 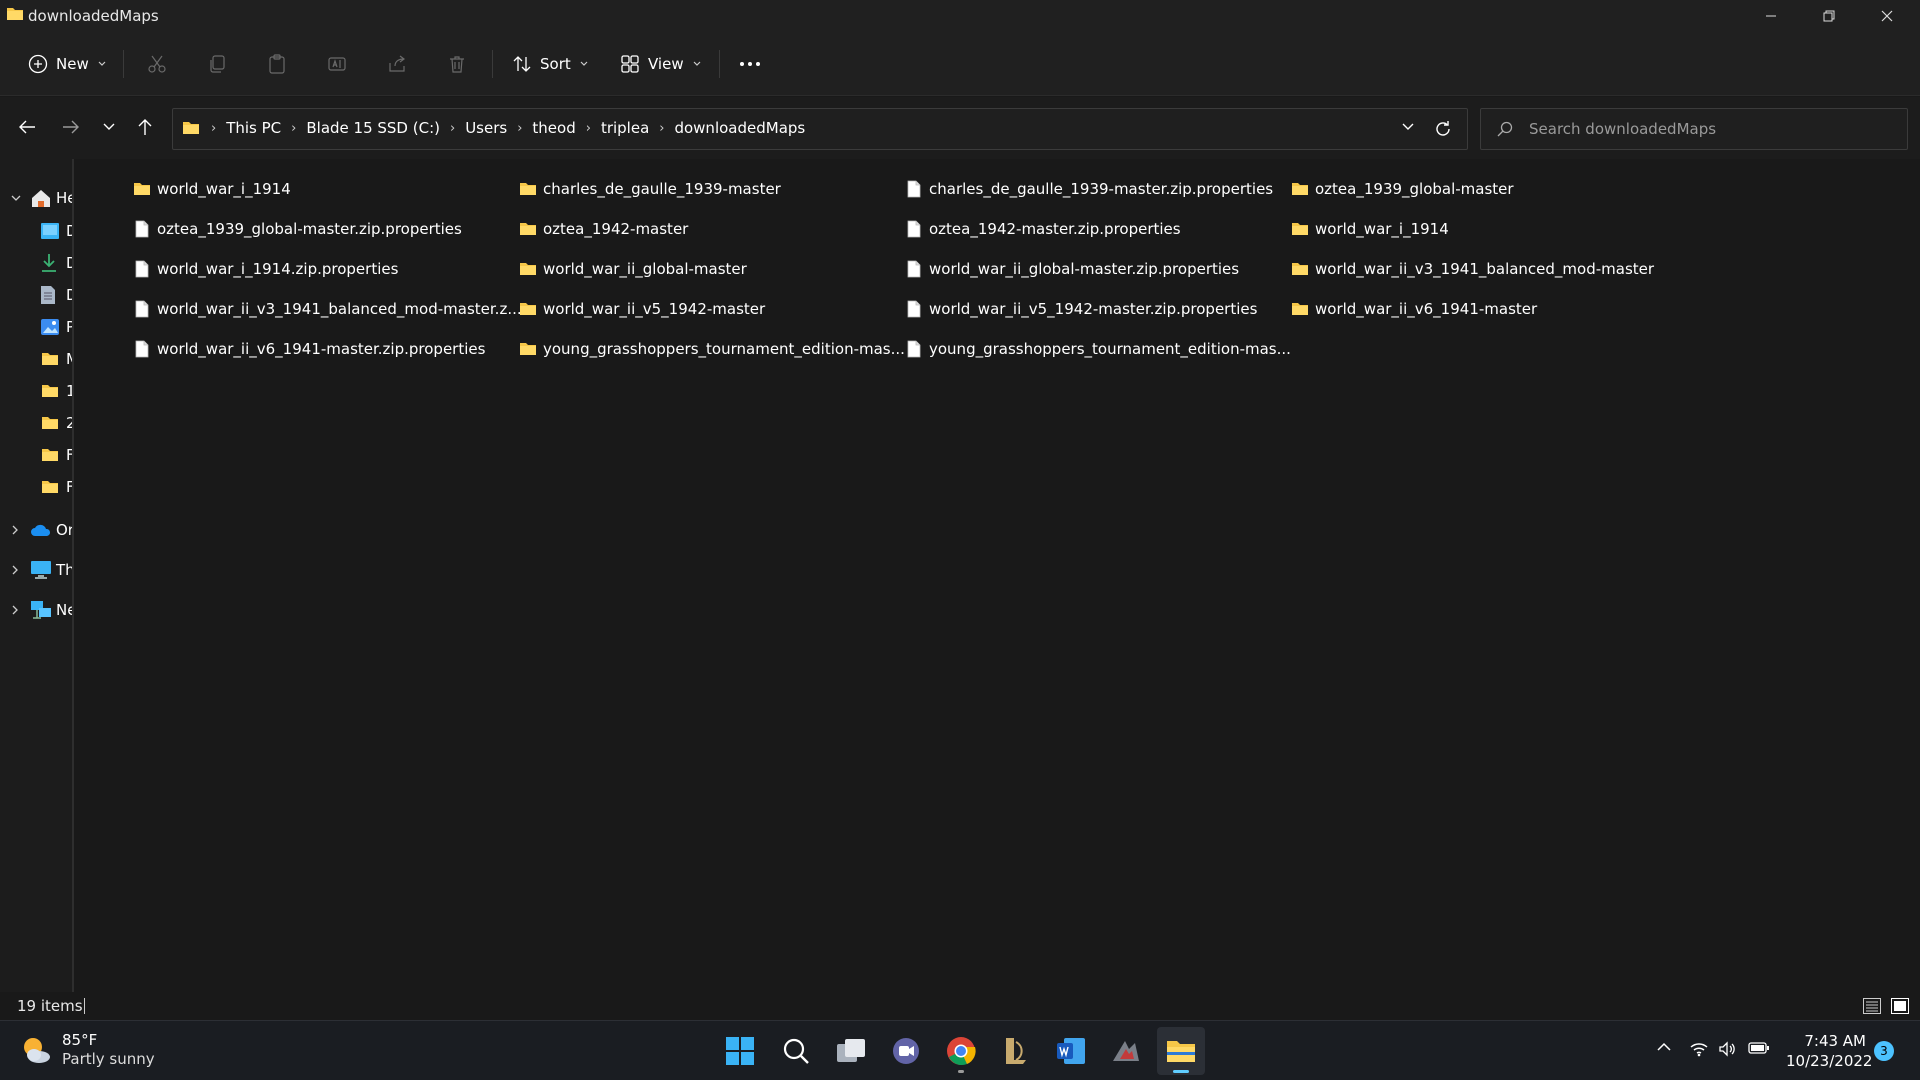 What do you see at coordinates (740, 1051) in the screenshot?
I see `start-button` at bounding box center [740, 1051].